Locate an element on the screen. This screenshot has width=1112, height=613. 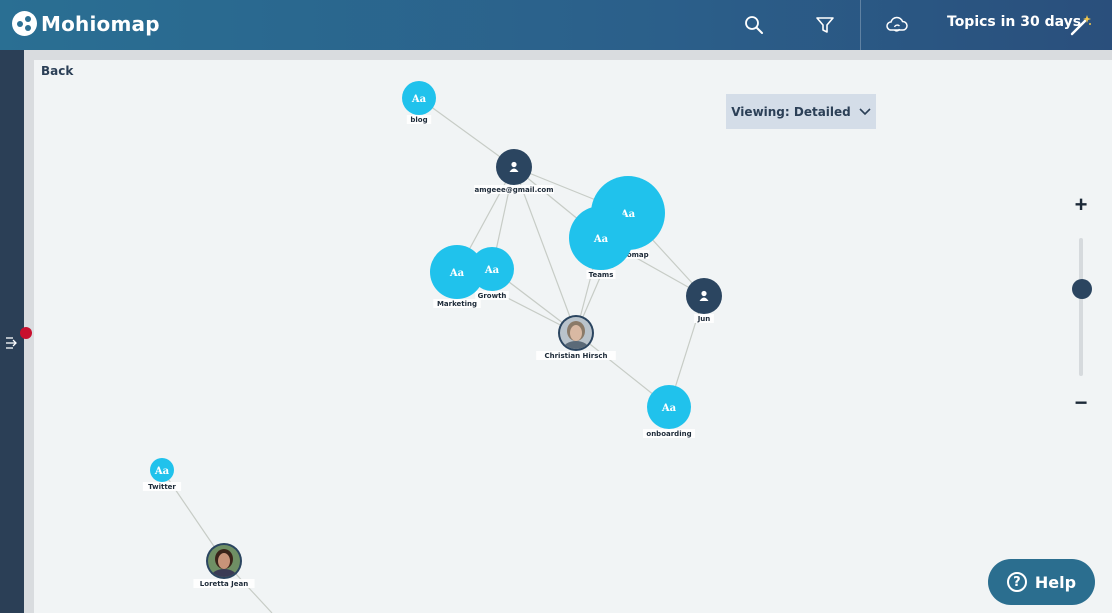
node-label: Marketing is located at coordinates (457, 304).